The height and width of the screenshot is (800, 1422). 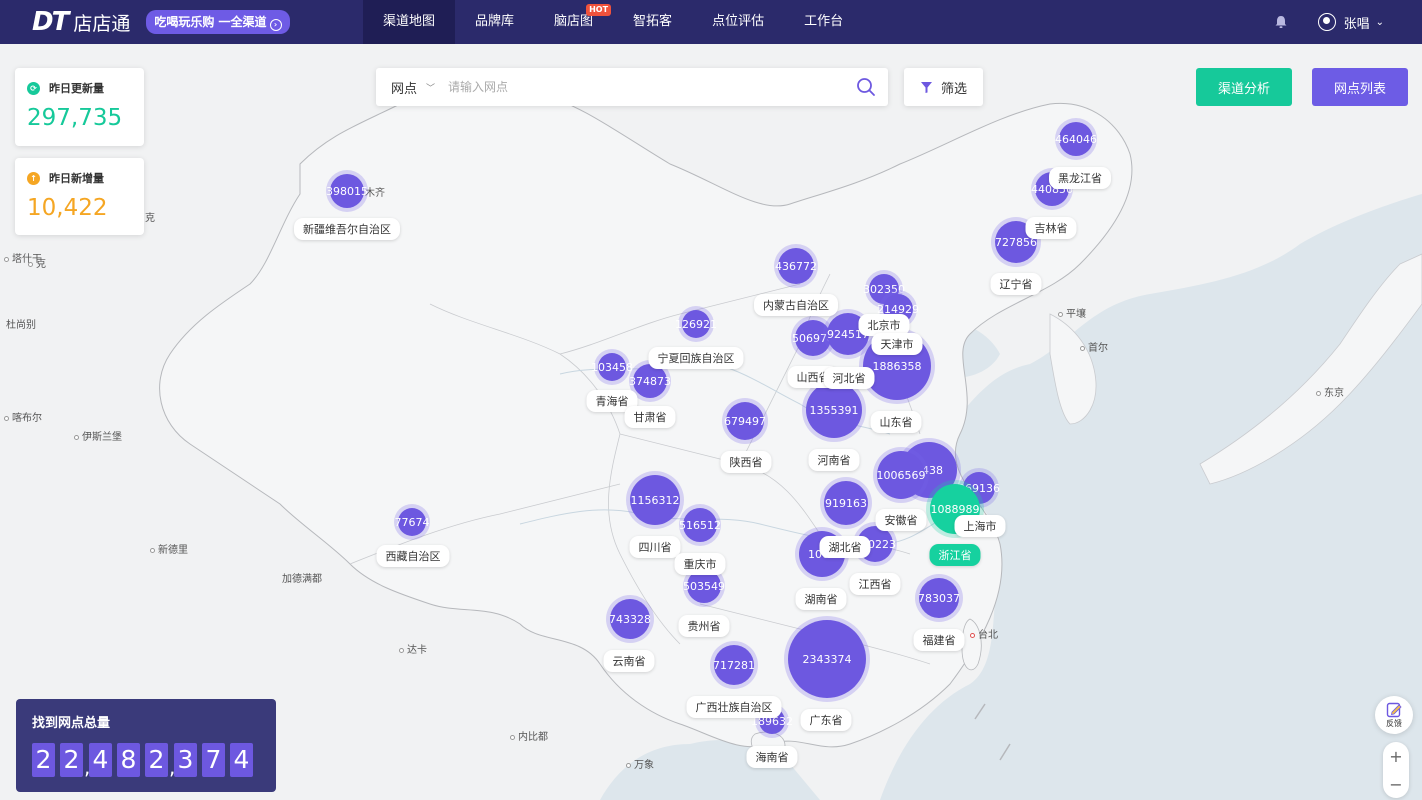 I want to click on stat-card-updated: ⟳ 昨日更新量 297,735, so click(x=79, y=107).